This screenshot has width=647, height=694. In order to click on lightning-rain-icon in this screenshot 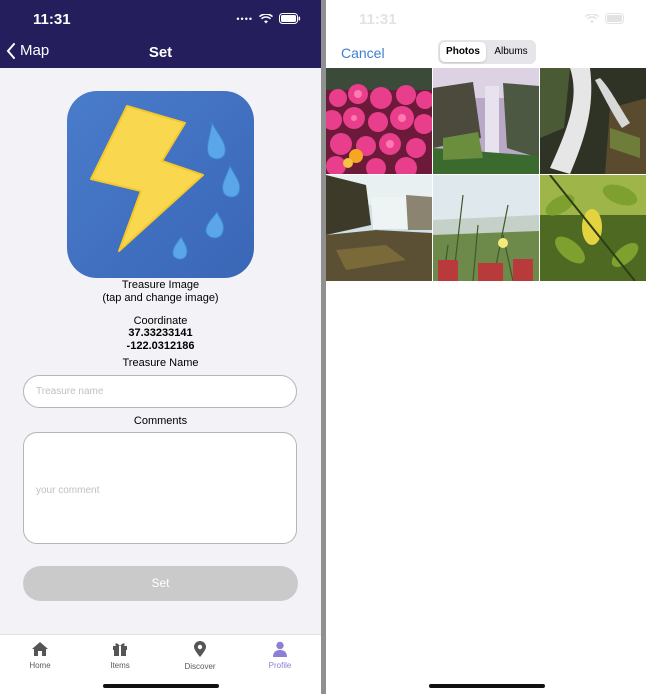, I will do `click(165, 182)`.